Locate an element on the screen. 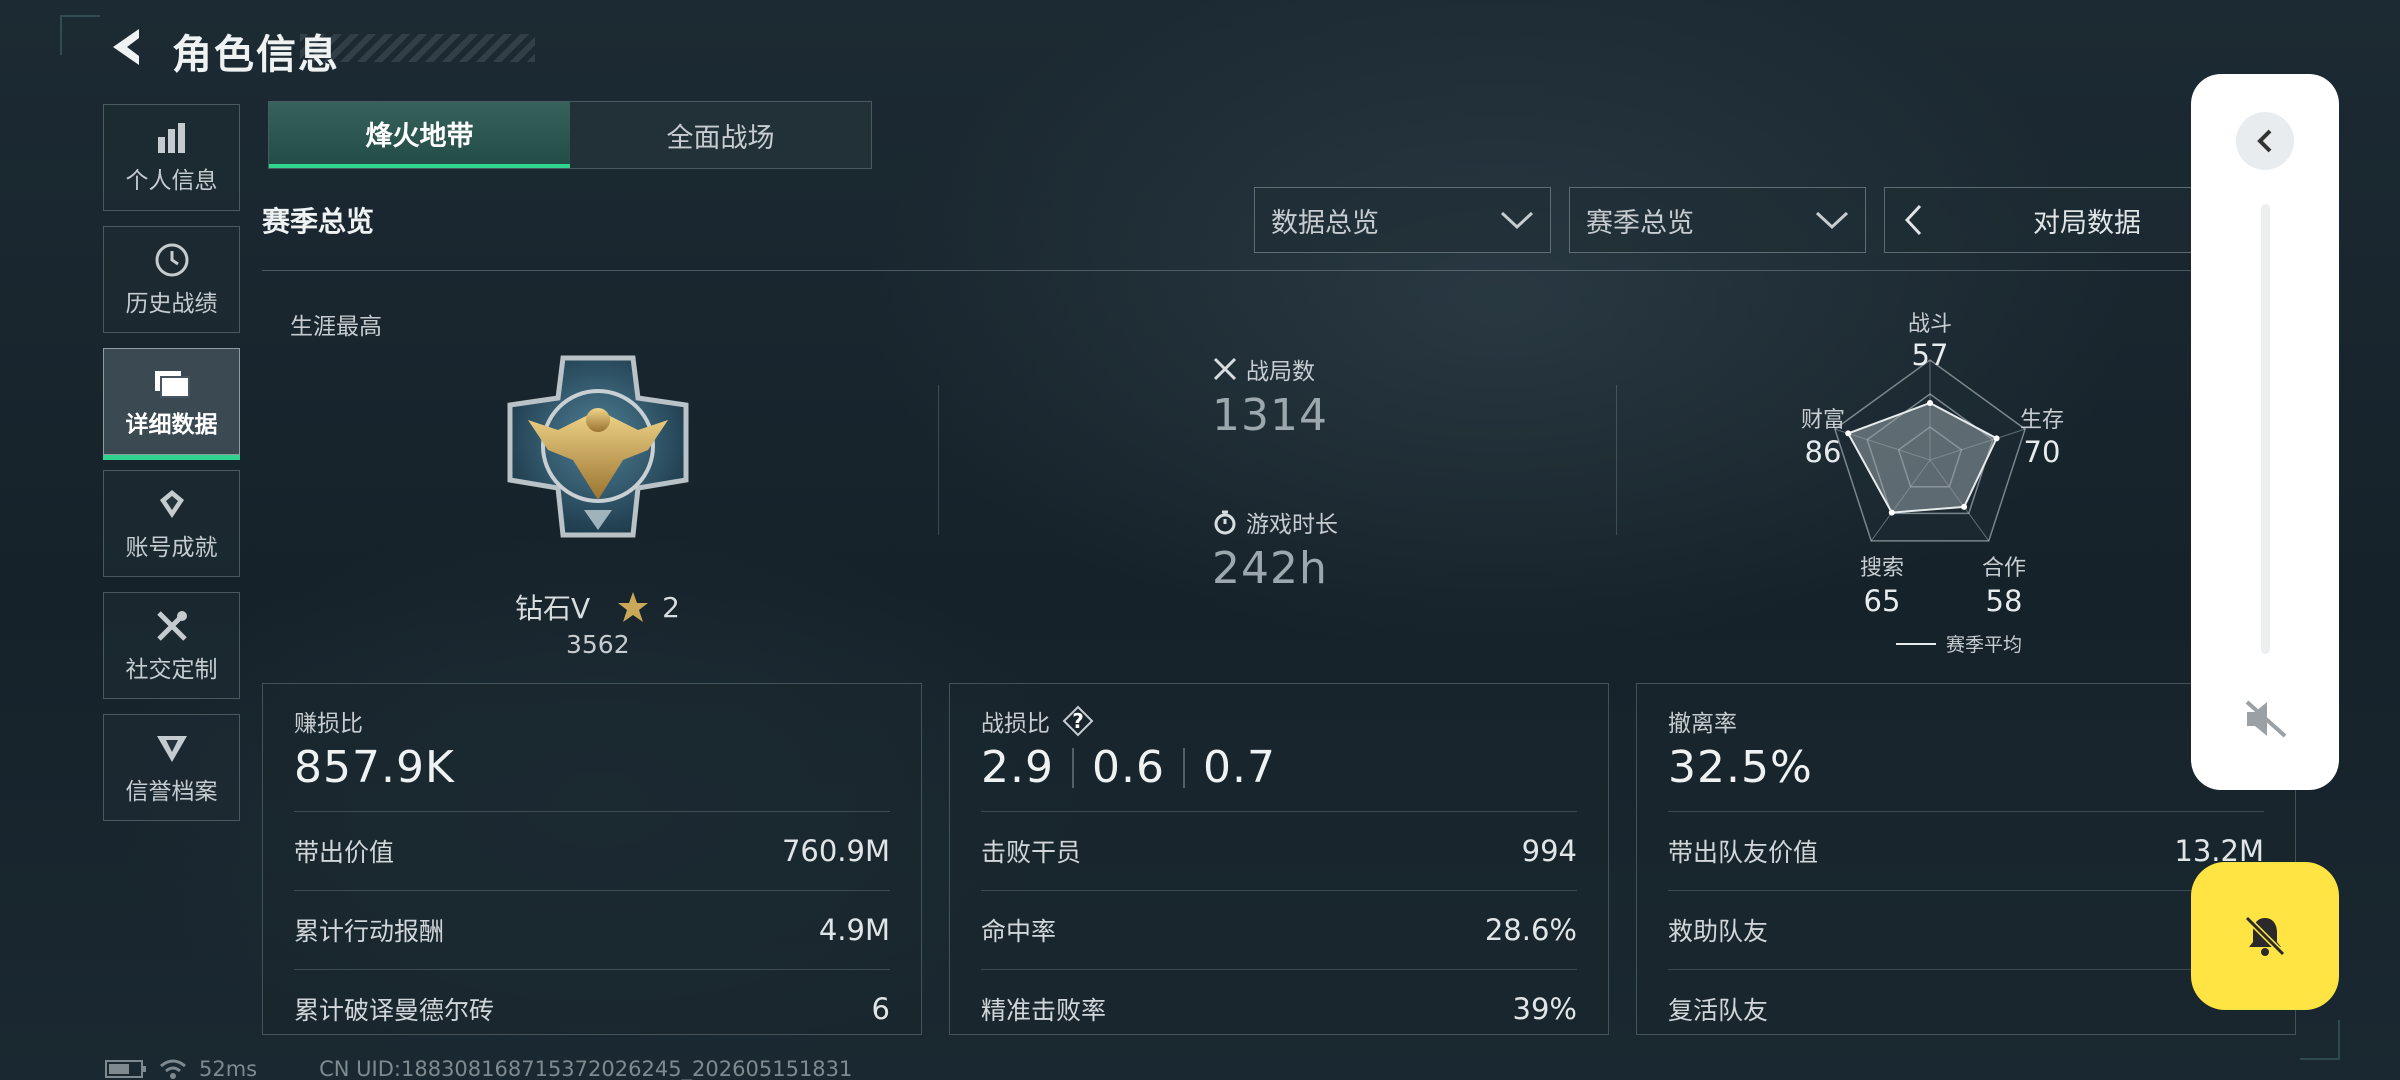  sidebar: 个人信息 历史战绩 详细数据 账号成就 社交定制 信誉档案 is located at coordinates (171, 470).